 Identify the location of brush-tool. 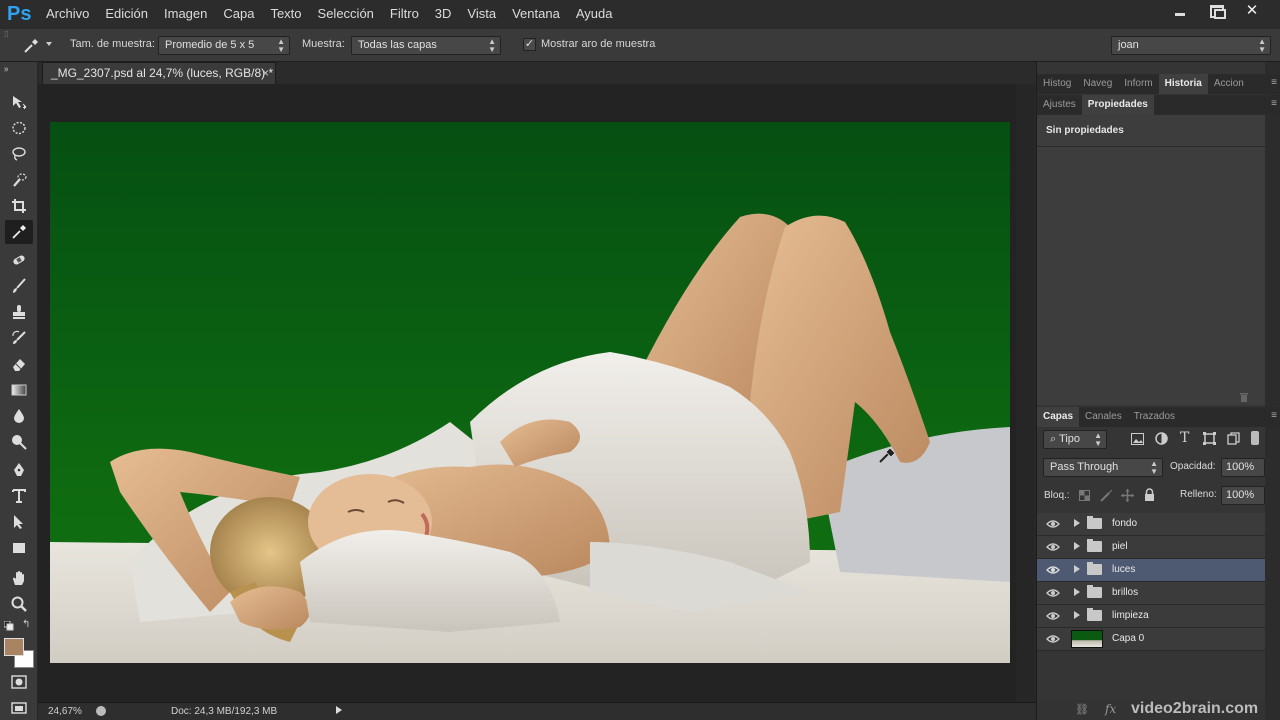
(19, 286).